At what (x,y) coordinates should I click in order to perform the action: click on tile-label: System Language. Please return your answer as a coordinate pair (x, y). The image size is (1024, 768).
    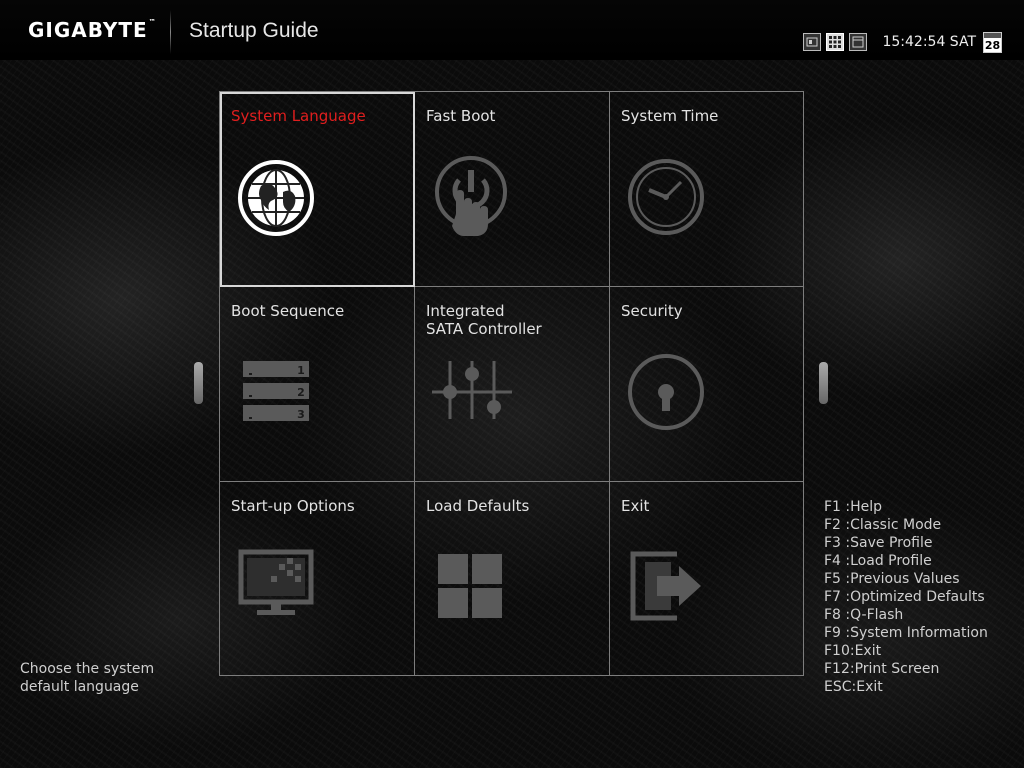
    Looking at the image, I should click on (298, 116).